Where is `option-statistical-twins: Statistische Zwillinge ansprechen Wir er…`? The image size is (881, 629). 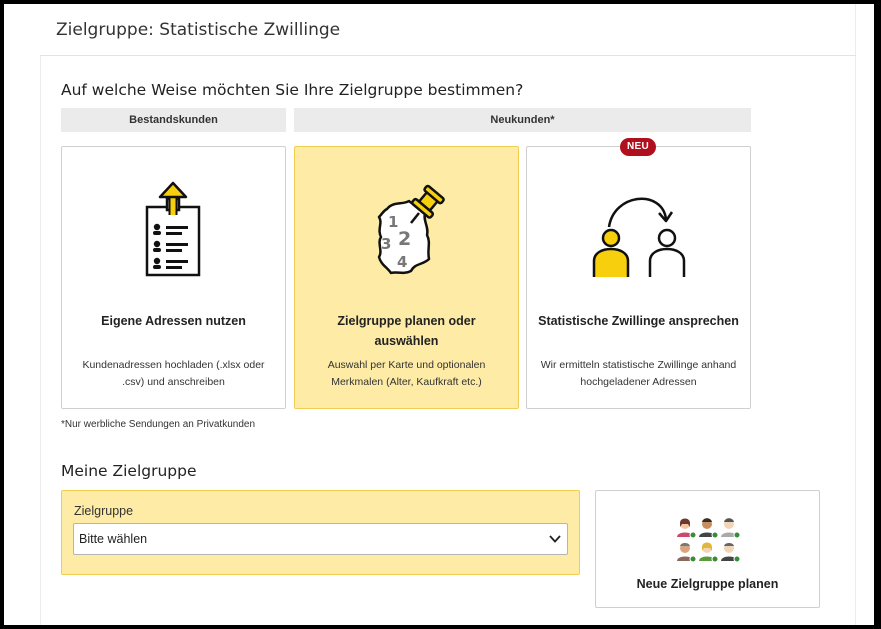 option-statistical-twins: Statistische Zwillinge ansprechen Wir er… is located at coordinates (638, 277).